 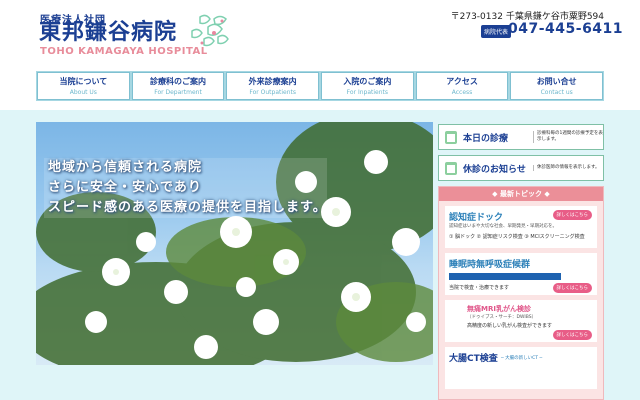 I want to click on nav-sublabel: For Outpatients, so click(x=272, y=92).